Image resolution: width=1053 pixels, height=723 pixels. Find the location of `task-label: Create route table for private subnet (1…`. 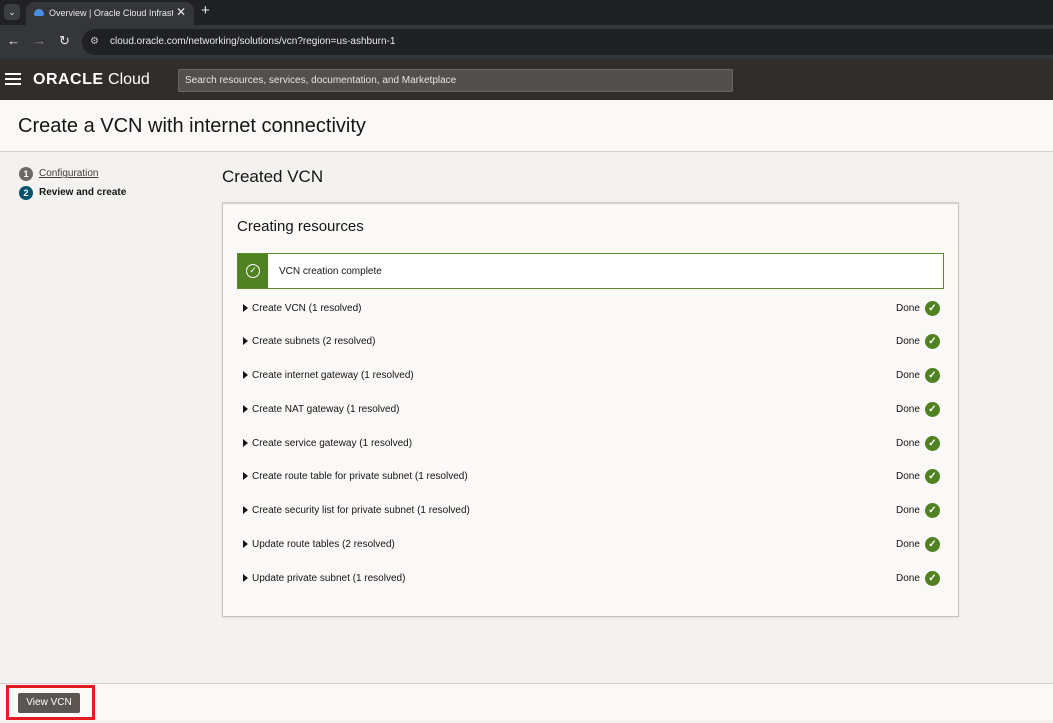

task-label: Create route table for private subnet (1… is located at coordinates (360, 477).